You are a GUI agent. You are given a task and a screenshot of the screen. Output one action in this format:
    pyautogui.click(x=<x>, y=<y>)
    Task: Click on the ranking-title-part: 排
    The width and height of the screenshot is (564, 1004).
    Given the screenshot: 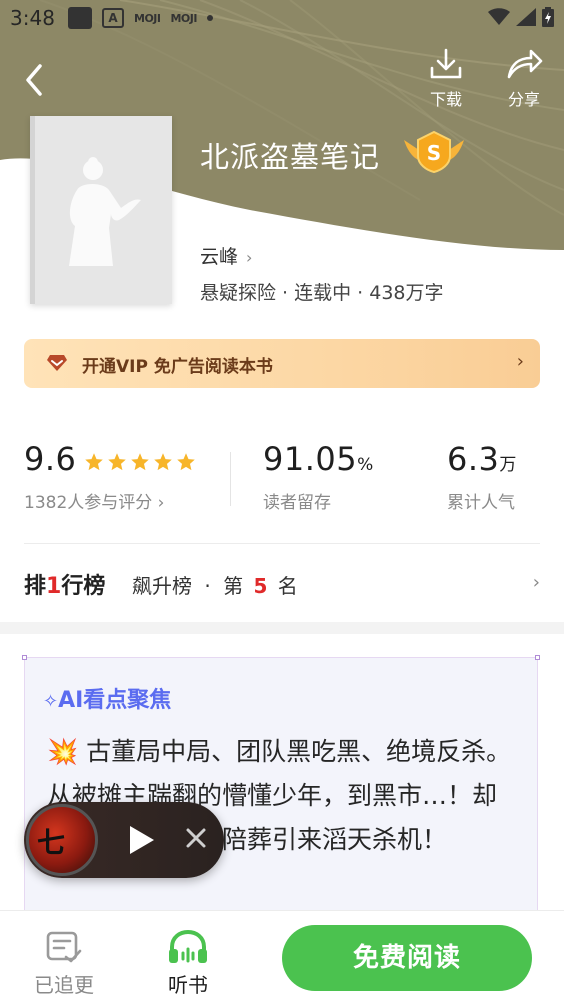 What is the action you would take?
    pyautogui.click(x=35, y=586)
    